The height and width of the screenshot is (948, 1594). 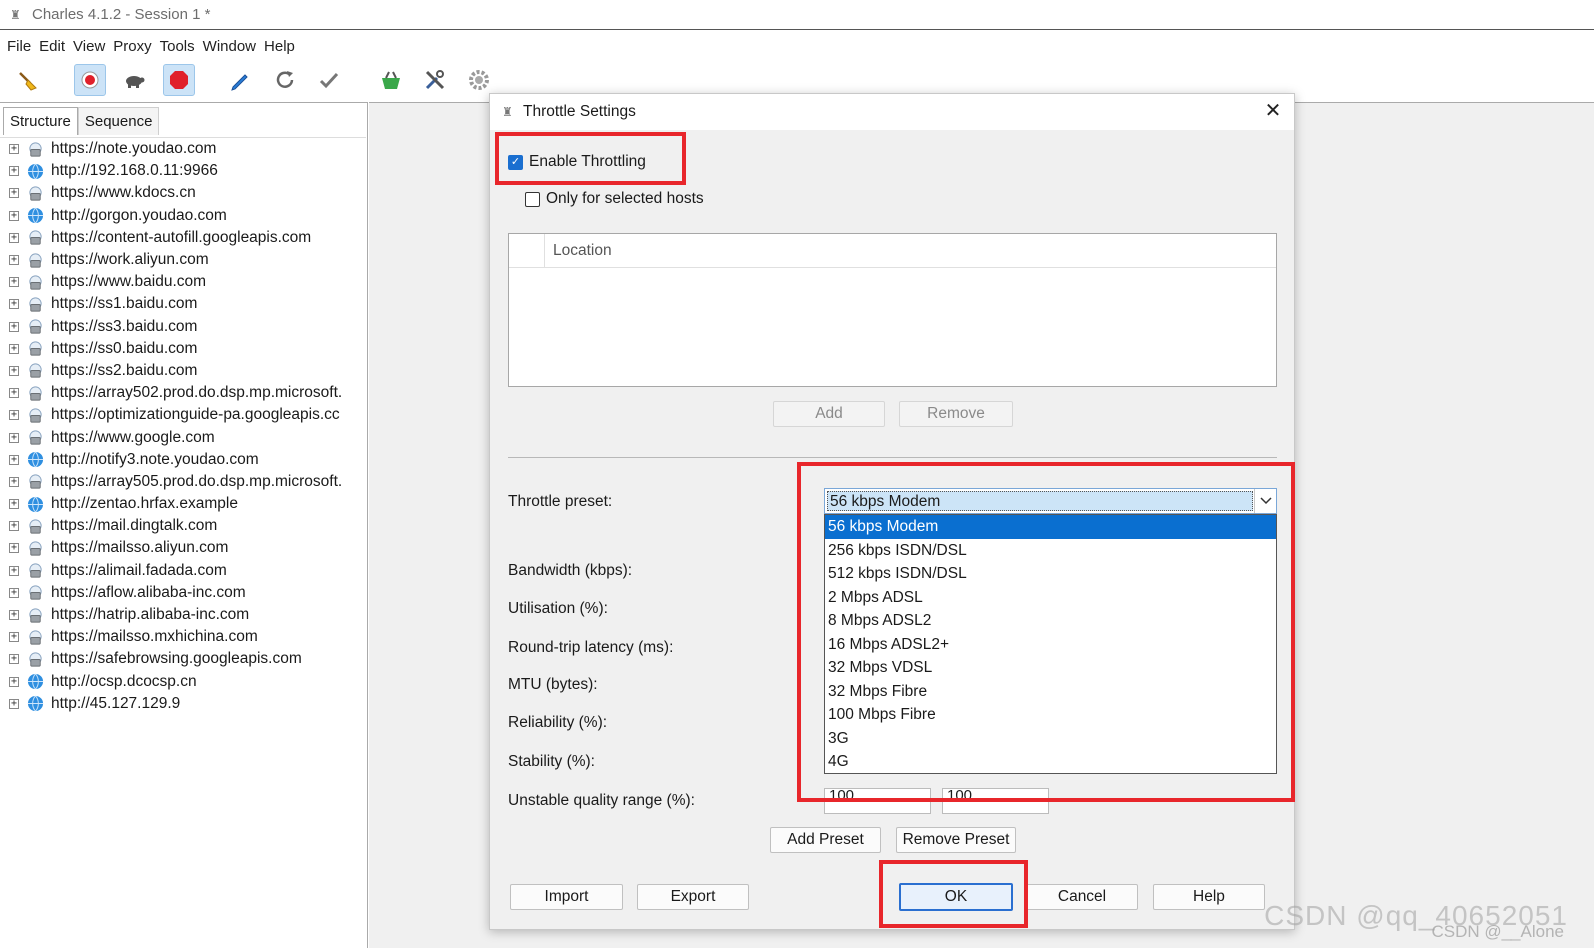 What do you see at coordinates (90, 80) in the screenshot?
I see `record-icon` at bounding box center [90, 80].